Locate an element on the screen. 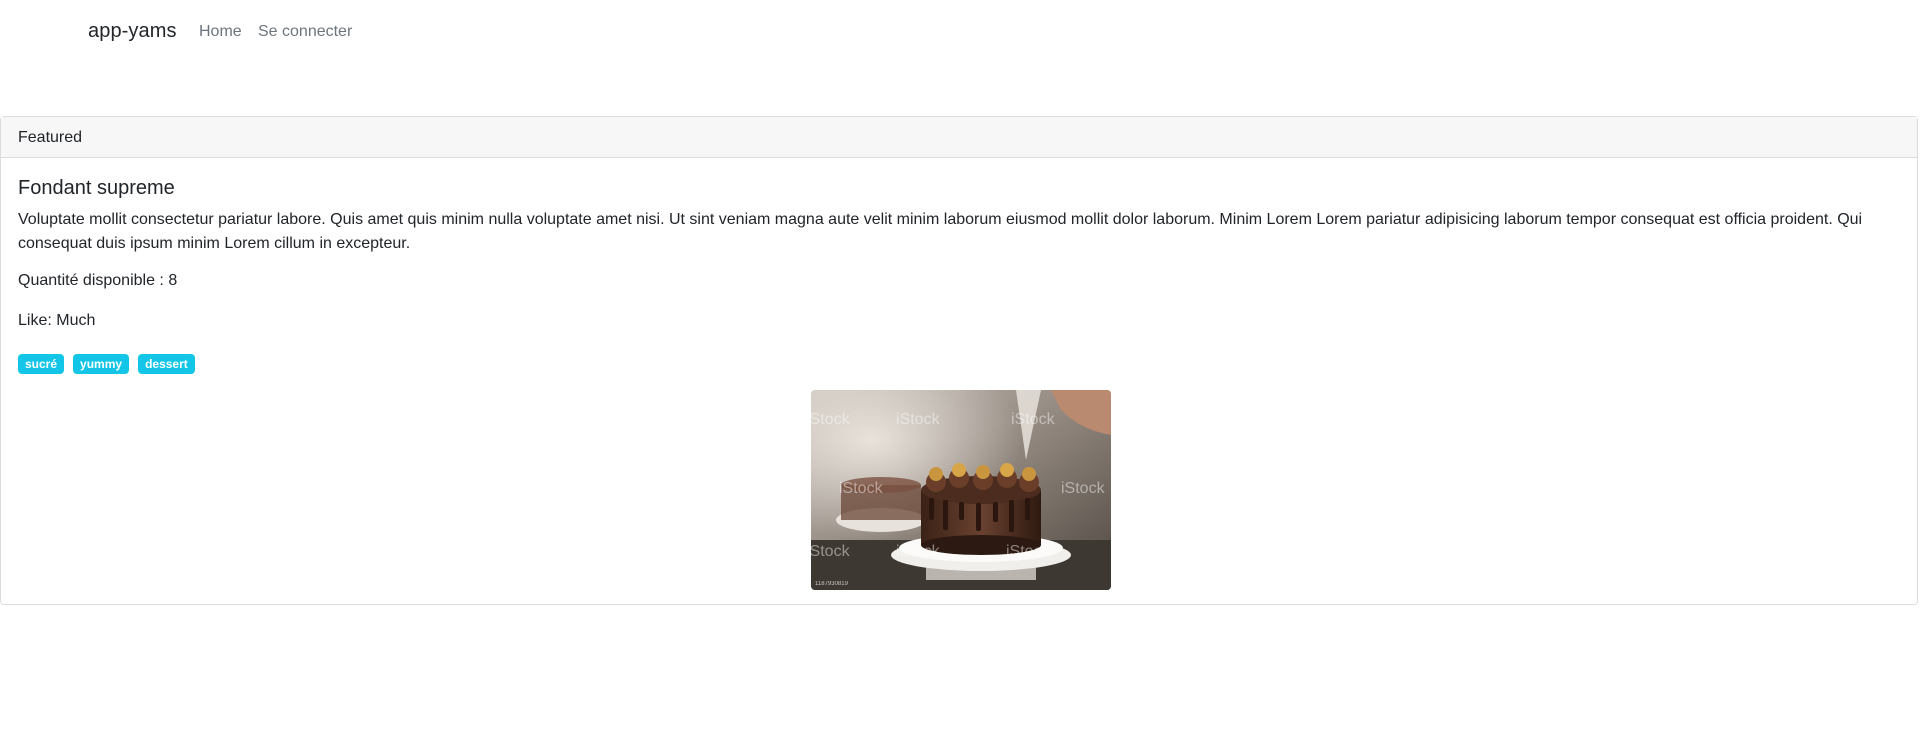  like-text: Like: Much is located at coordinates (57, 320).